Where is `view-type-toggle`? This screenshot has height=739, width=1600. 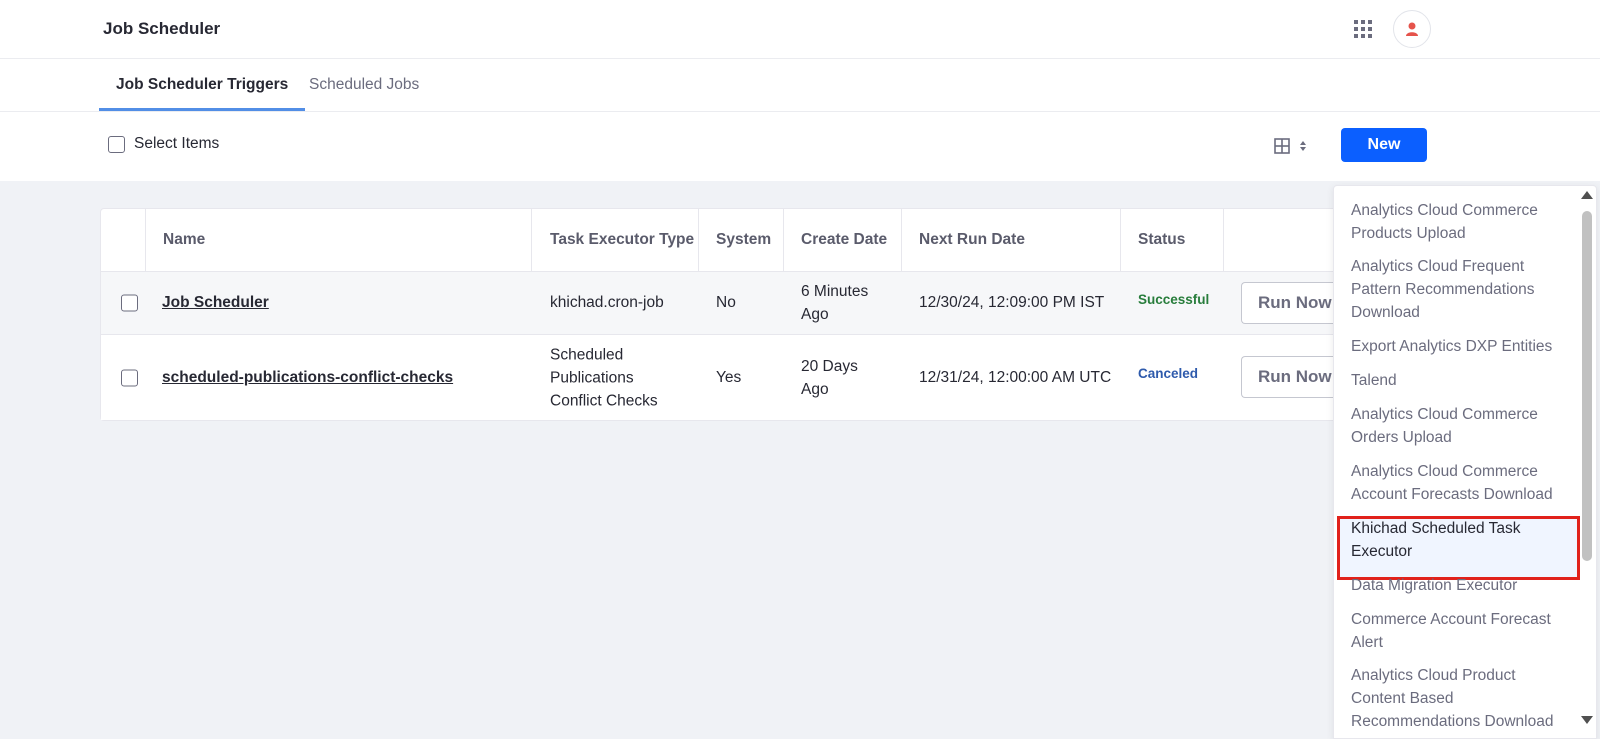
view-type-toggle is located at coordinates (1290, 146).